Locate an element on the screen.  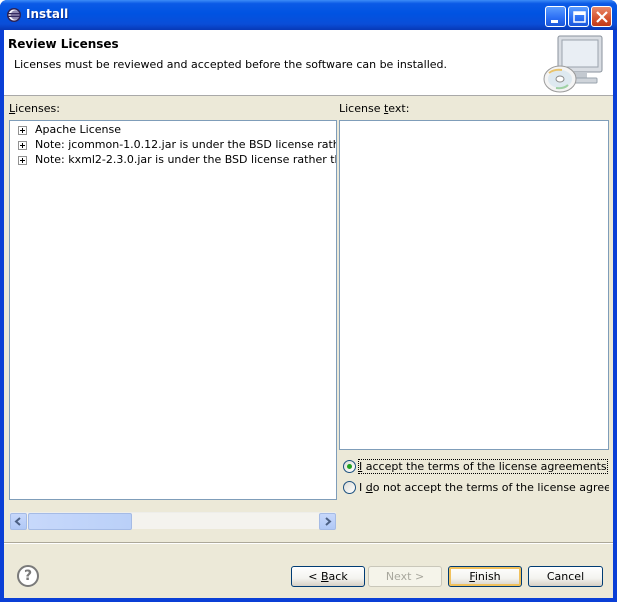
minimize-icon is located at coordinates (554, 21).